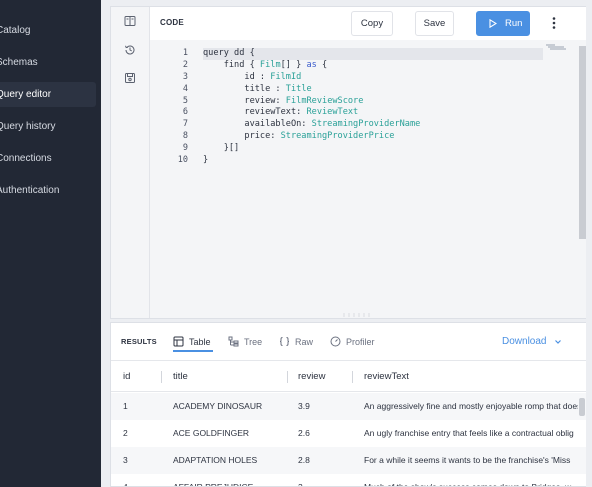  I want to click on run-button-label: Run, so click(514, 23).